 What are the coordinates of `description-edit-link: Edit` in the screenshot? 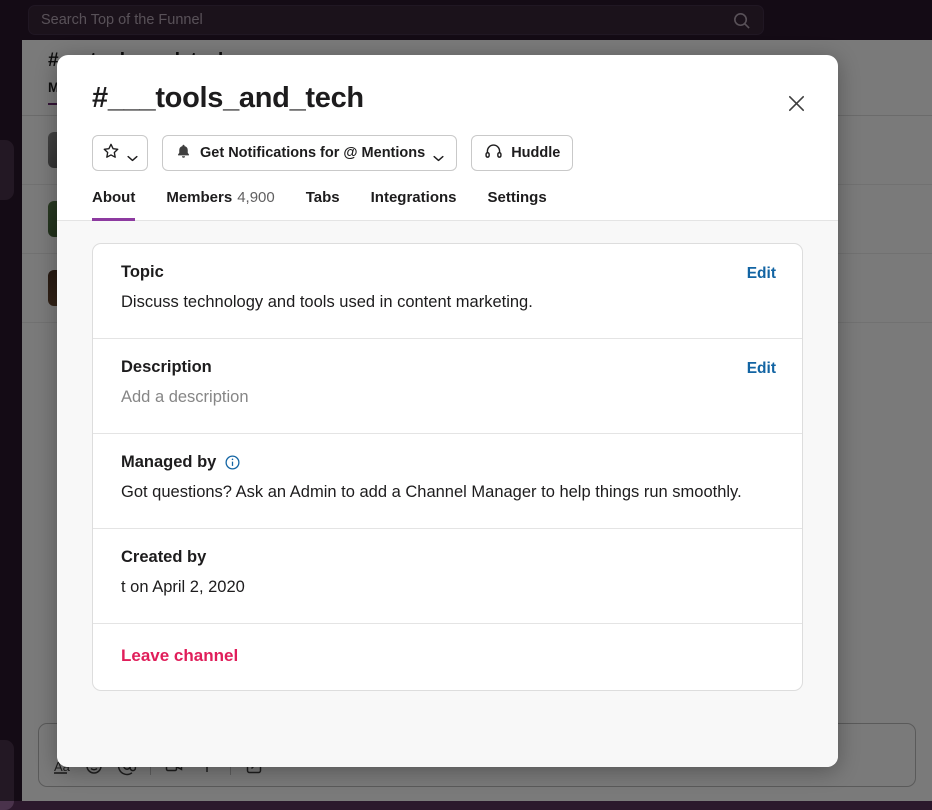 It's located at (761, 369).